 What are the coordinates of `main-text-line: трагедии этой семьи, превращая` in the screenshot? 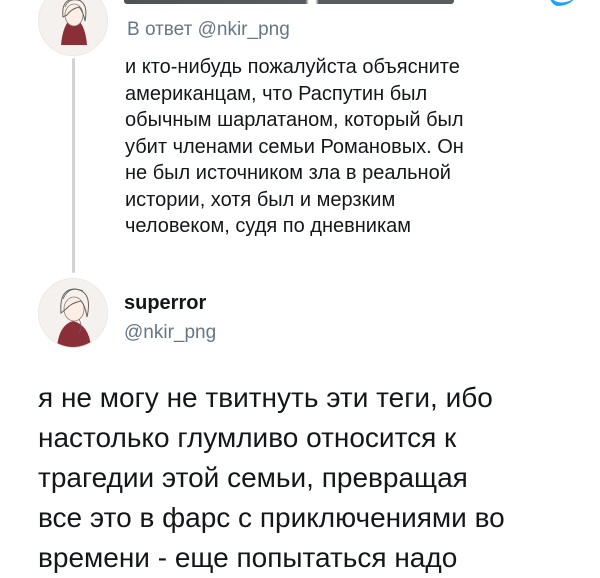 It's located at (253, 477).